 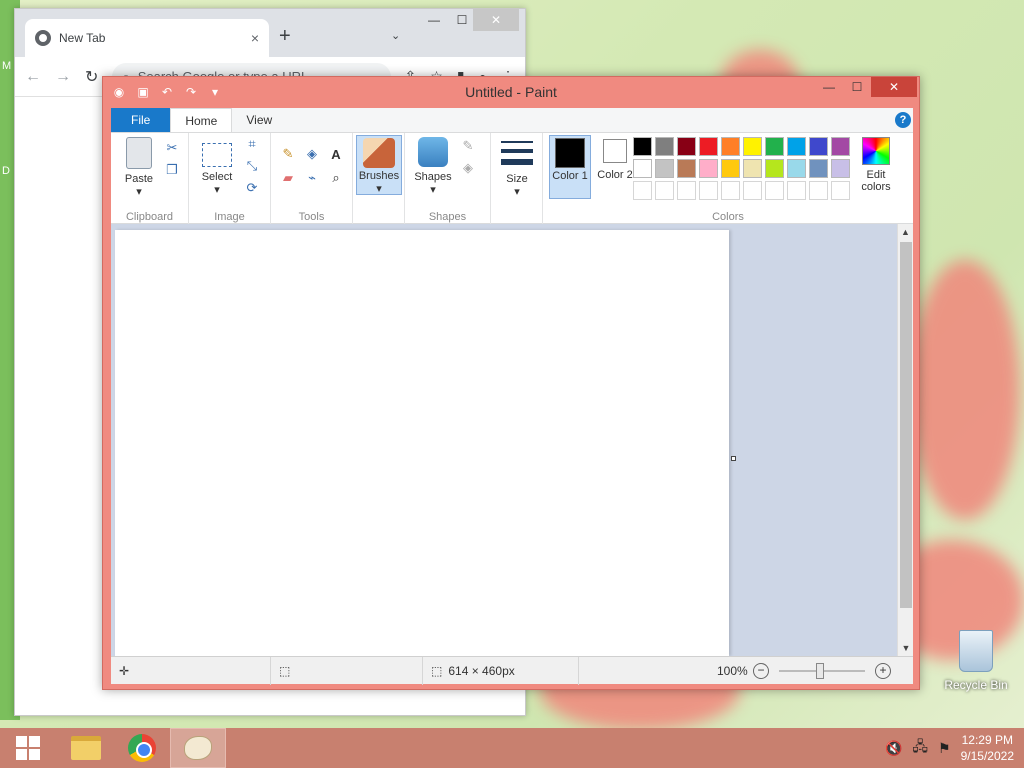 I want to click on recycle-bin: Recycle Bin, so click(x=976, y=661).